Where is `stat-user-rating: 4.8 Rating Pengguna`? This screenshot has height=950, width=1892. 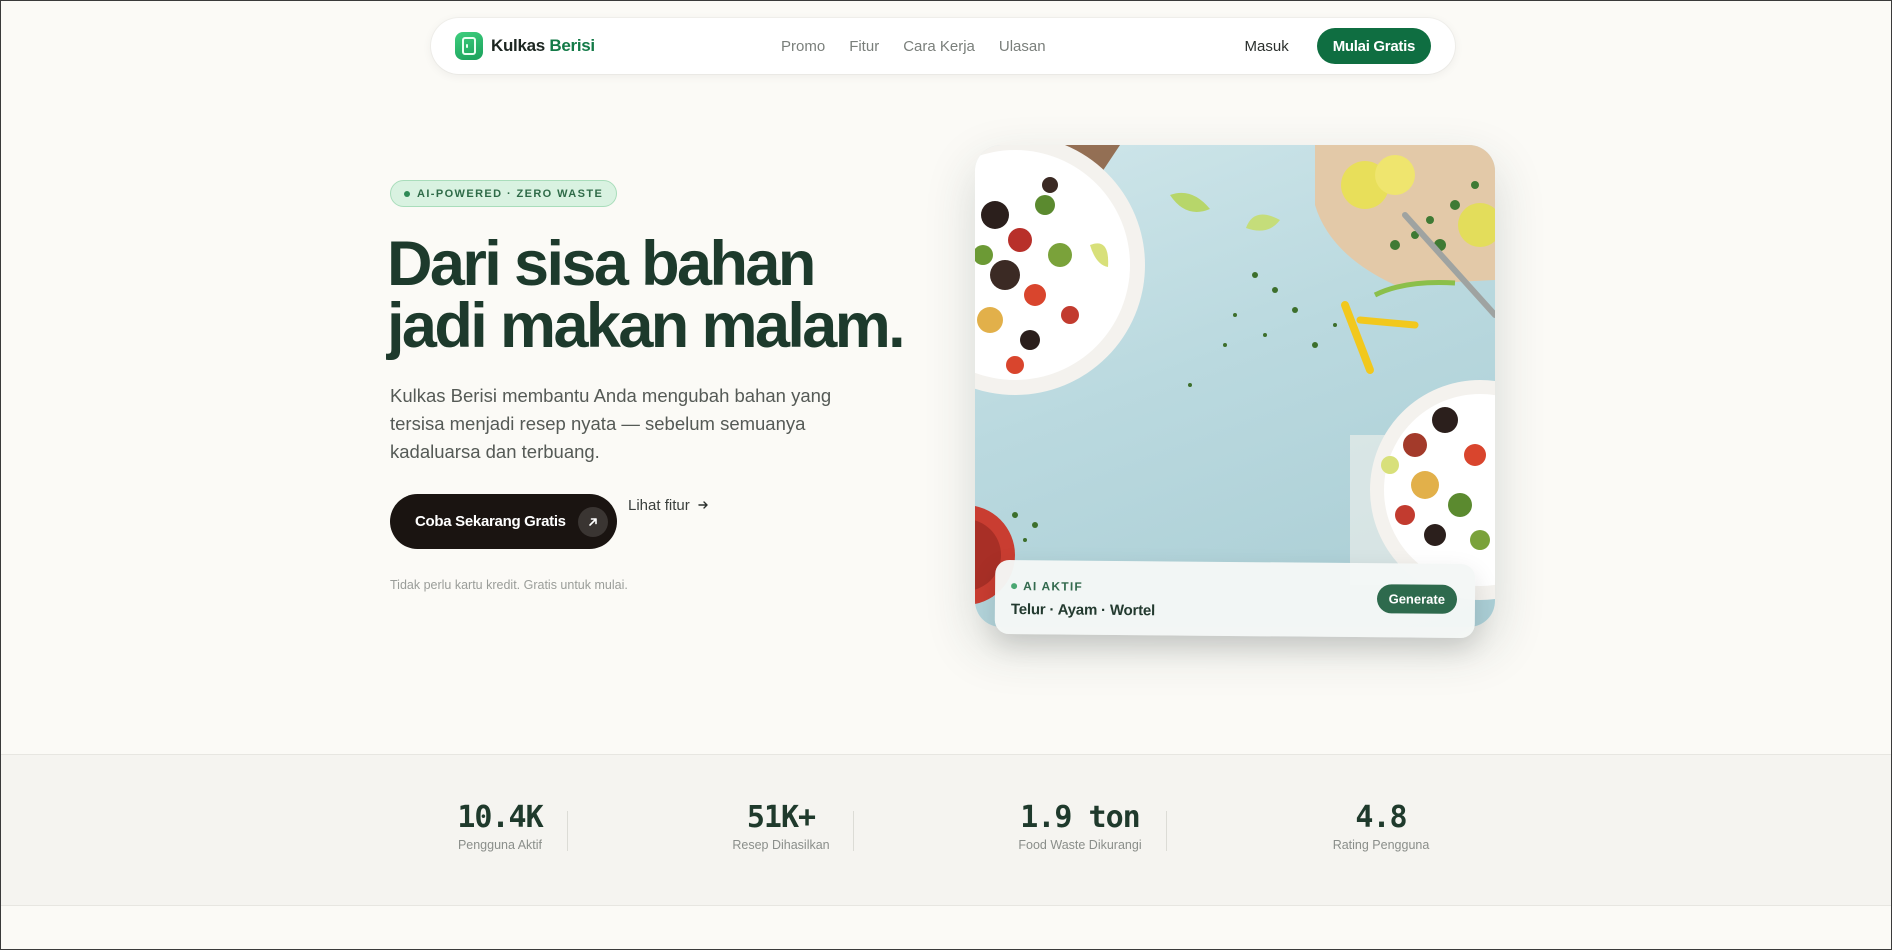 stat-user-rating: 4.8 Rating Pengguna is located at coordinates (1381, 826).